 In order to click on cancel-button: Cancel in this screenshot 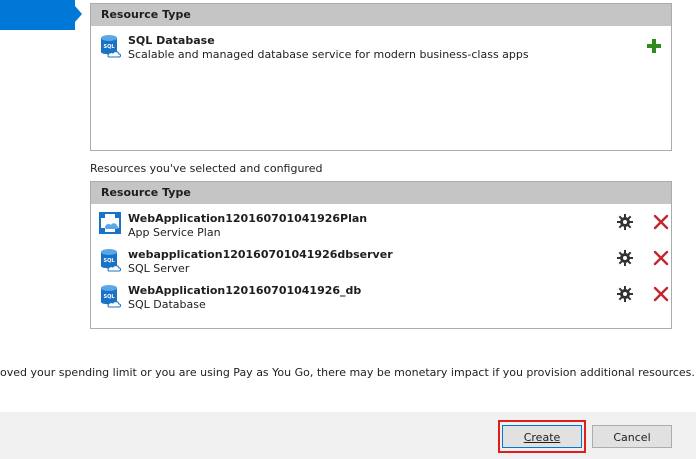, I will do `click(632, 436)`.